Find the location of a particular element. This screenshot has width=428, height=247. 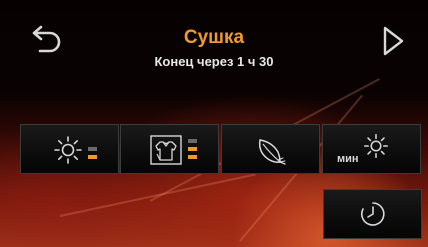

gentle-mode-button is located at coordinates (270, 149).